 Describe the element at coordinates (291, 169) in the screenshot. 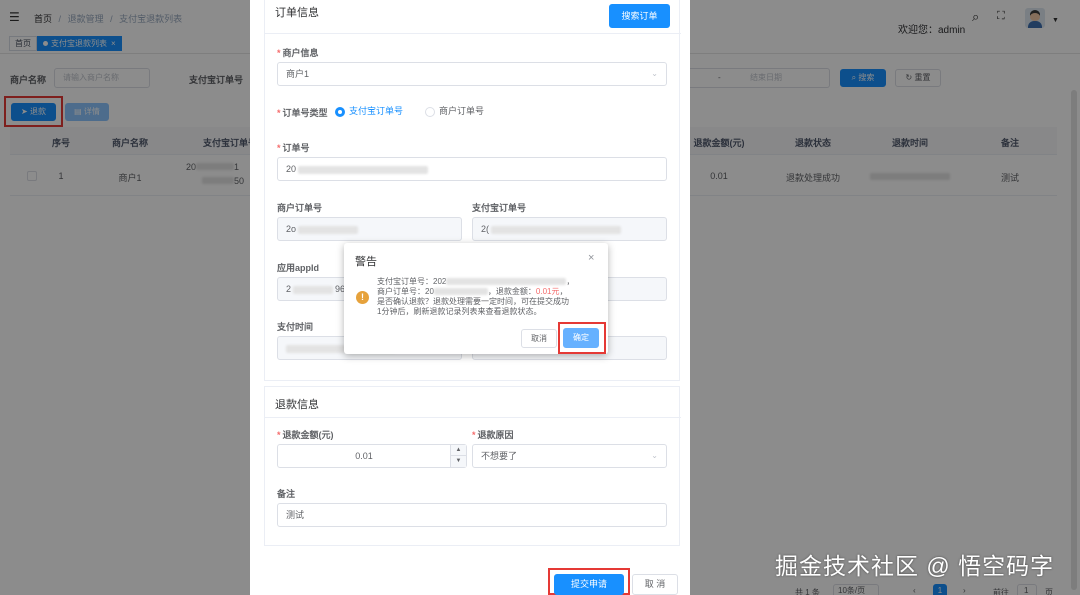

I see `order-no-value: 20` at that location.